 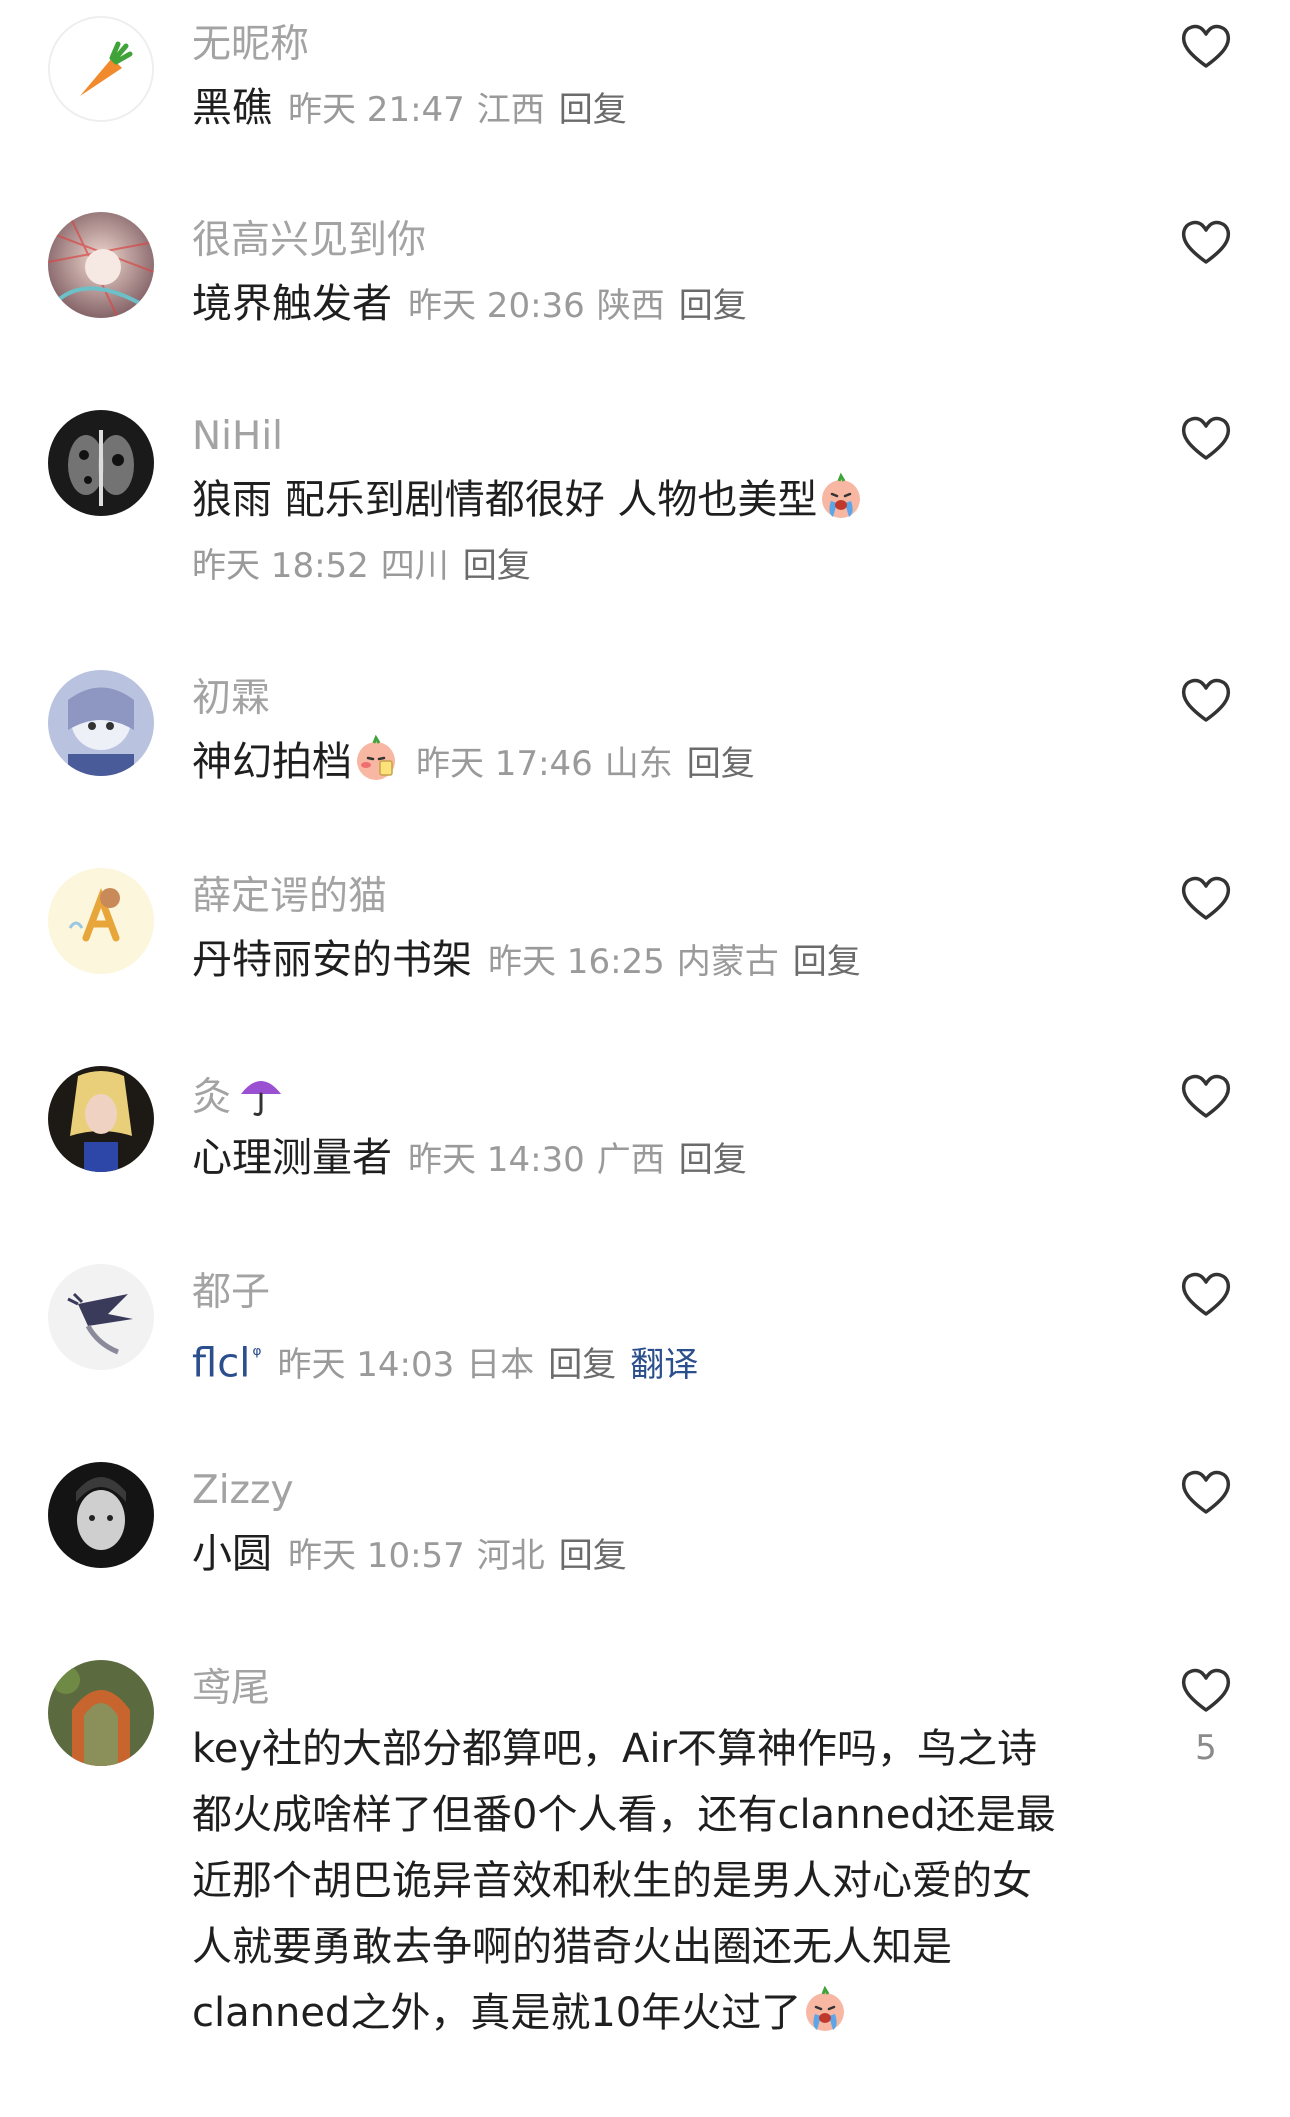 I want to click on comment-content: 心理测量者, so click(x=292, y=1158).